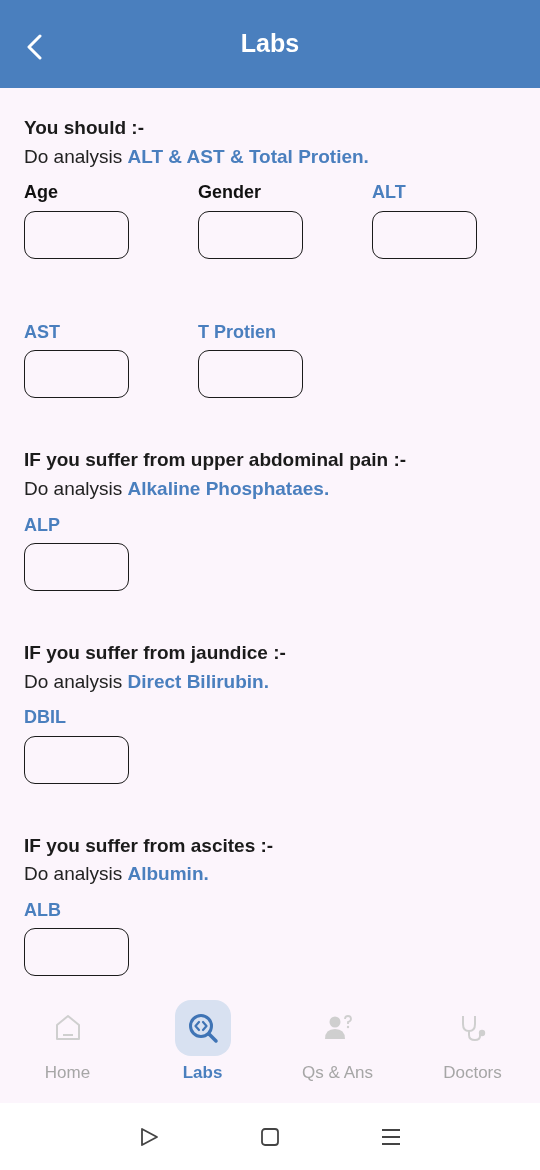  Describe the element at coordinates (42, 525) in the screenshot. I see `field-label: ALP` at that location.